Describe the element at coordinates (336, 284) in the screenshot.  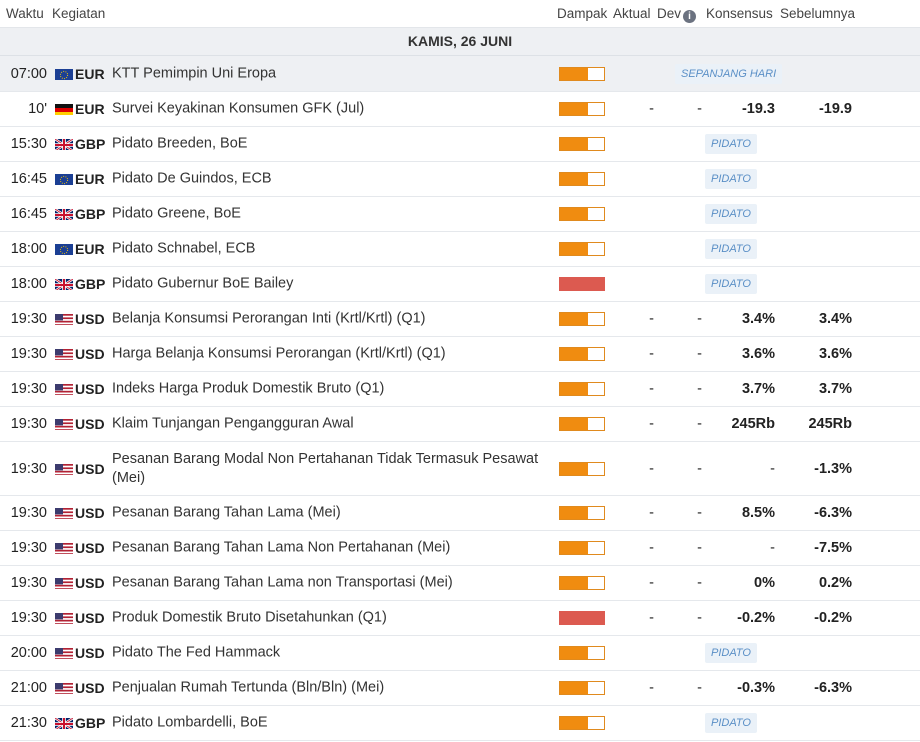
I see `event-name: Pidato Gubernur BoE Bailey` at that location.